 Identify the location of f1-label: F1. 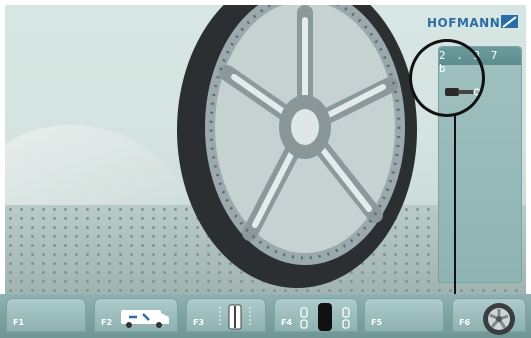
(19, 322).